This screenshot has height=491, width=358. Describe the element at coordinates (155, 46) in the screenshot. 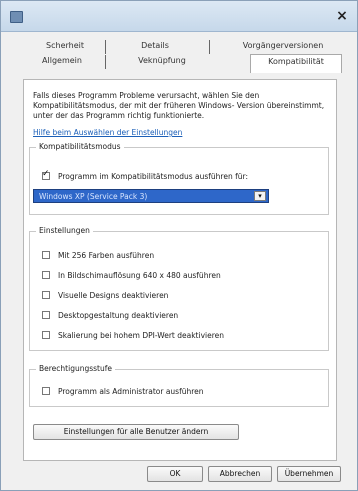

I see `tab-details: Details` at that location.